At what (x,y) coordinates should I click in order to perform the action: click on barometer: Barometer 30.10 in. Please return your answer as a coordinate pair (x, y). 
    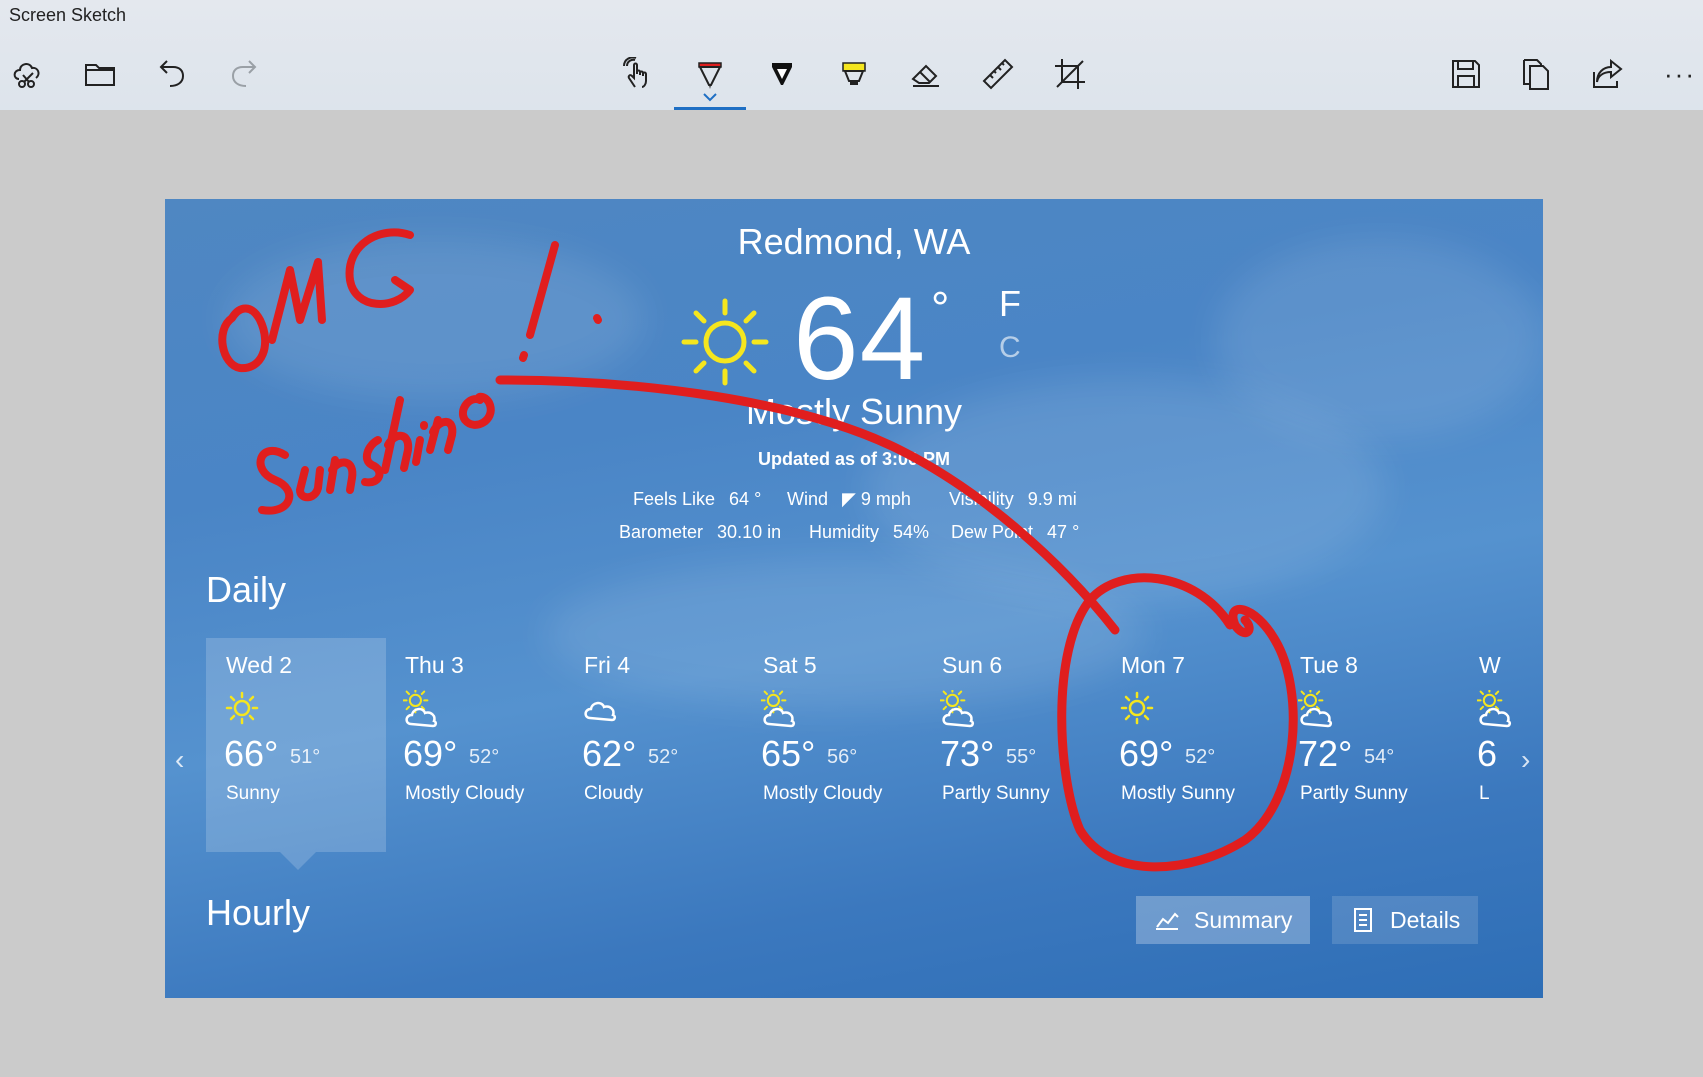
    Looking at the image, I should click on (700, 532).